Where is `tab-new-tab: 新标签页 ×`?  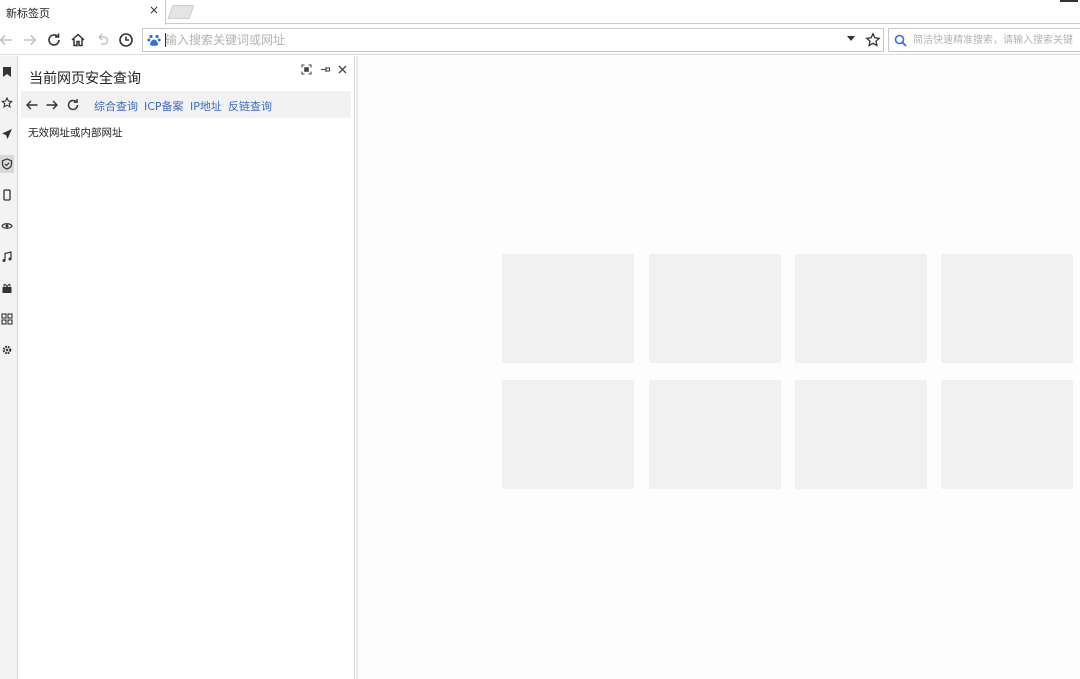 tab-new-tab: 新标签页 × is located at coordinates (83, 12).